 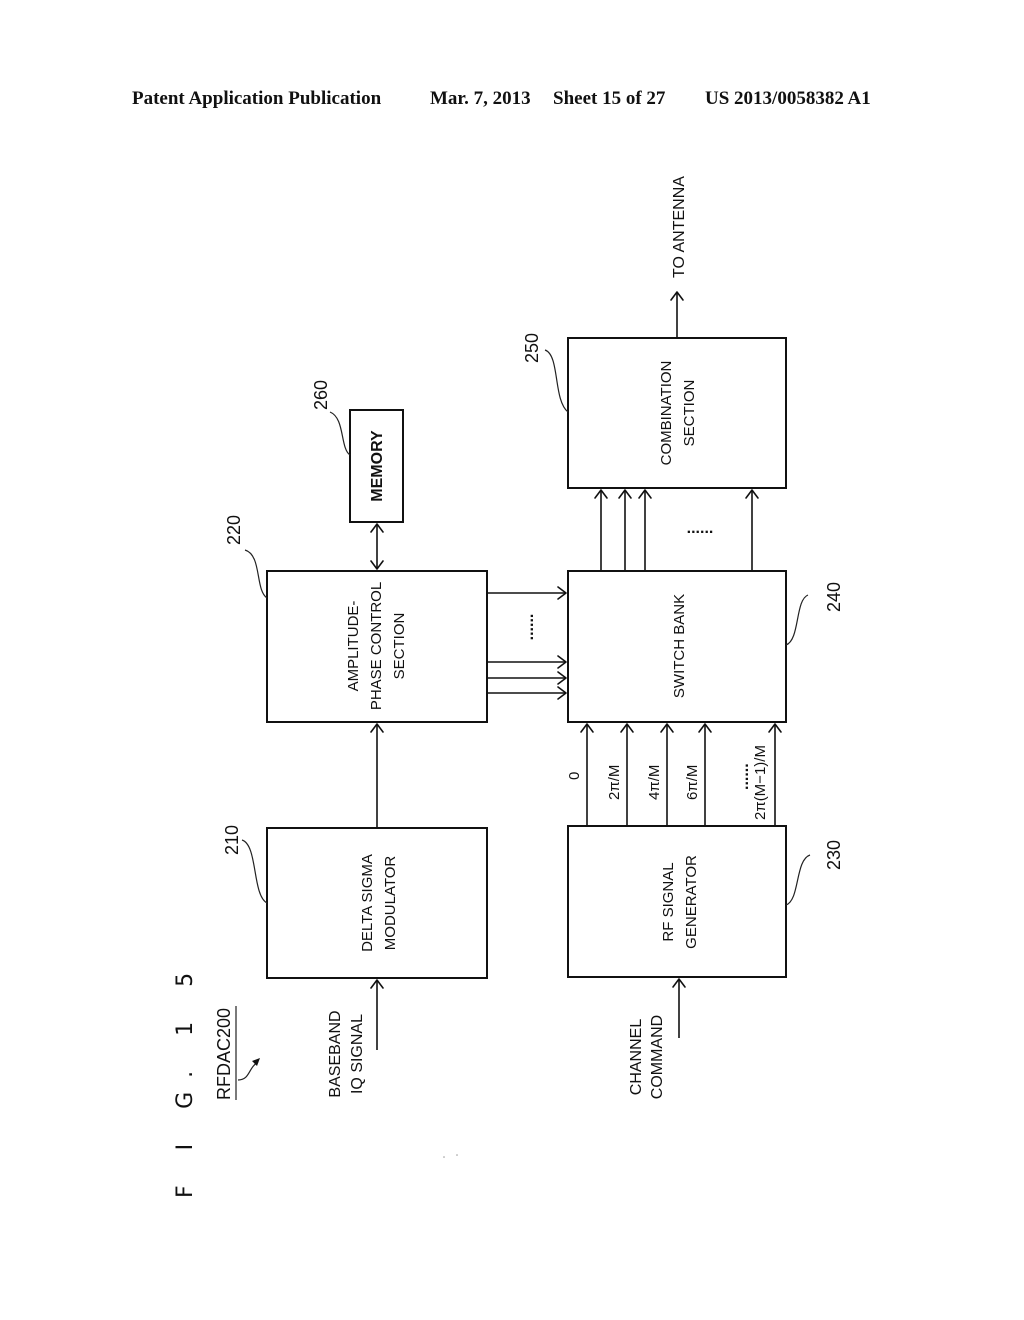 I want to click on device-label-group: RFDAC200, so click(x=237, y=1053).